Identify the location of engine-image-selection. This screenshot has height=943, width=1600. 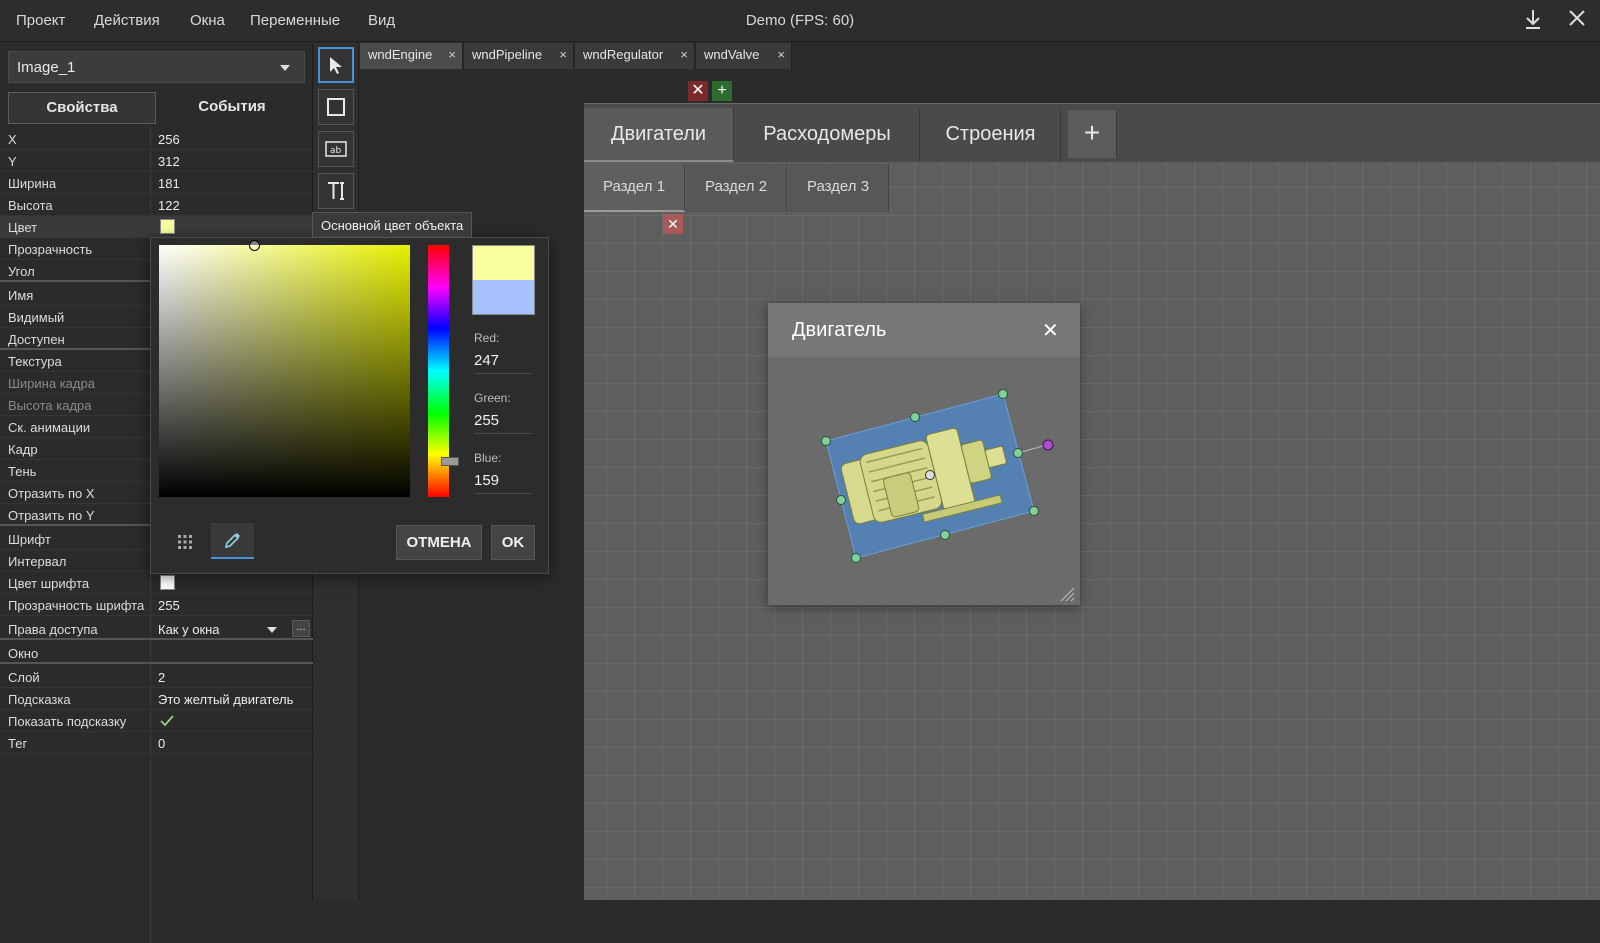
(924, 454).